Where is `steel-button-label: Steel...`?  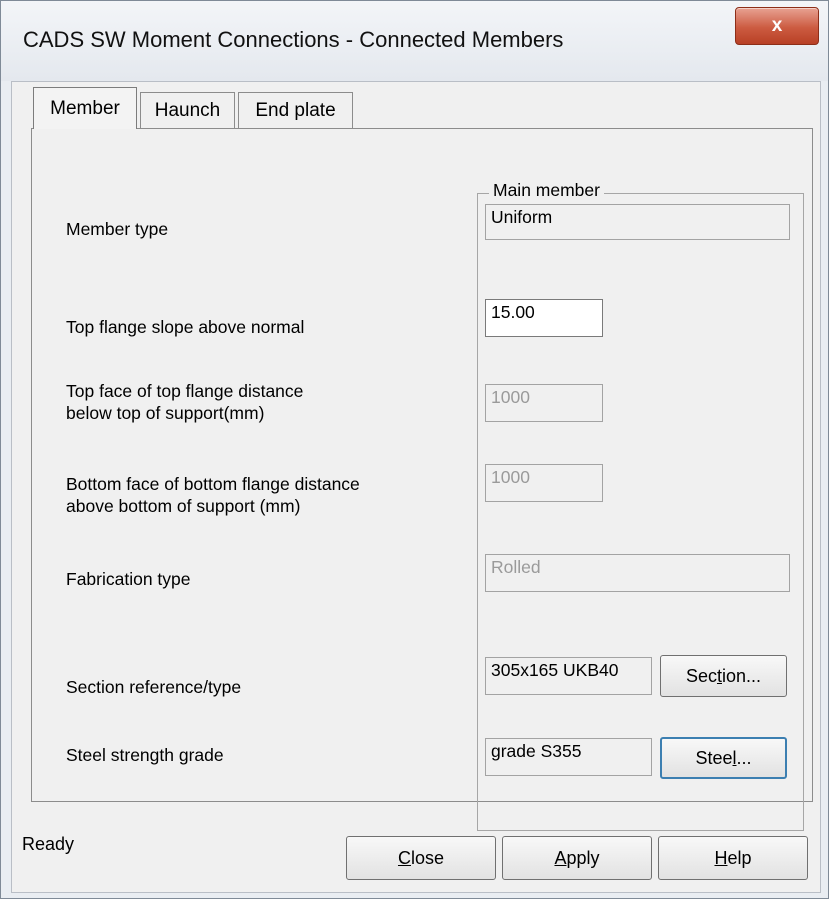 steel-button-label: Steel... is located at coordinates (723, 757).